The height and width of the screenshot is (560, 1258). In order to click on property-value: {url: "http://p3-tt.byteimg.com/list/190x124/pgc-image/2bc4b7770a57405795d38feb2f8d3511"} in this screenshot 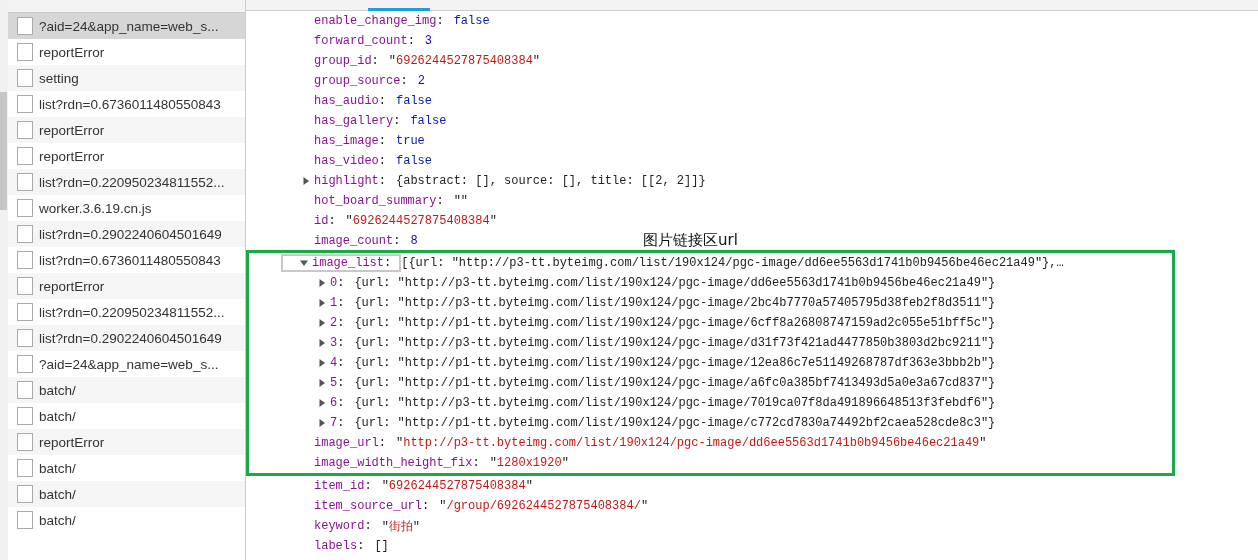, I will do `click(675, 303)`.